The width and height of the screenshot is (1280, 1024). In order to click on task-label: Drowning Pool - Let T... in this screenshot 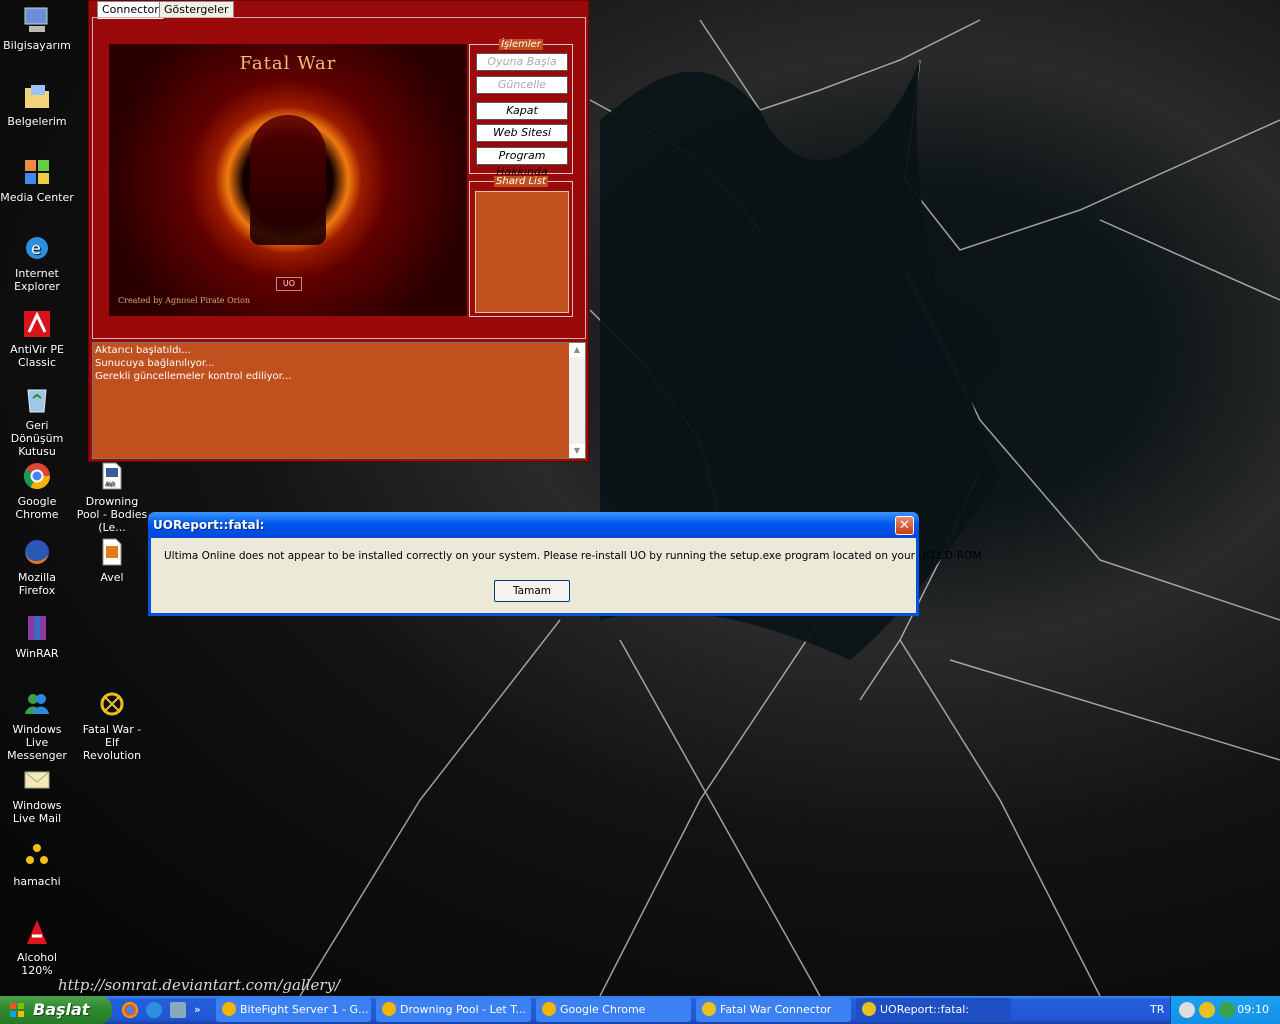, I will do `click(463, 1009)`.